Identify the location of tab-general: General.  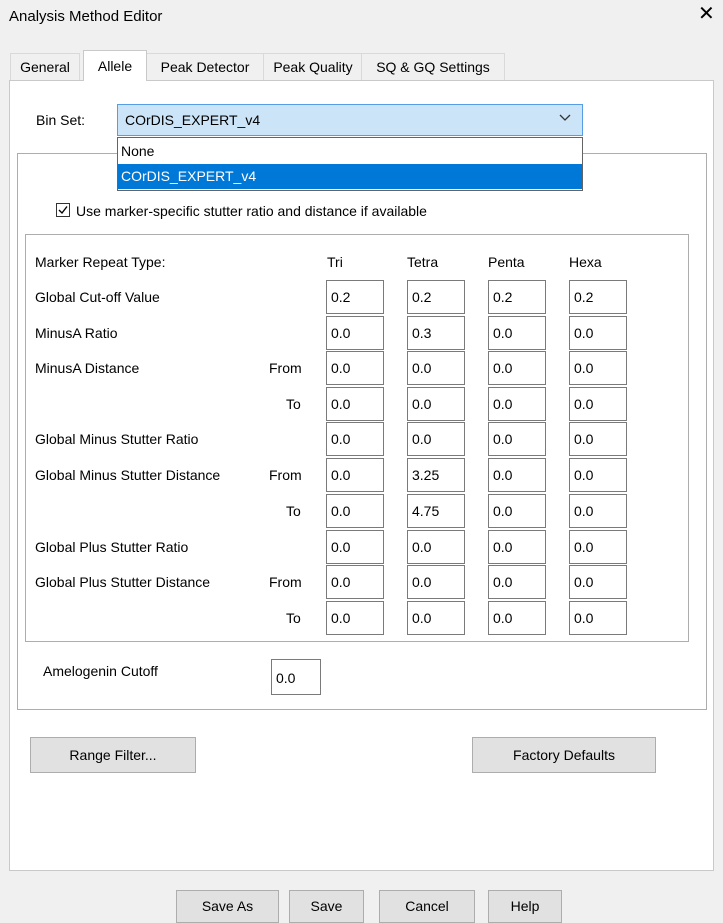
(45, 66).